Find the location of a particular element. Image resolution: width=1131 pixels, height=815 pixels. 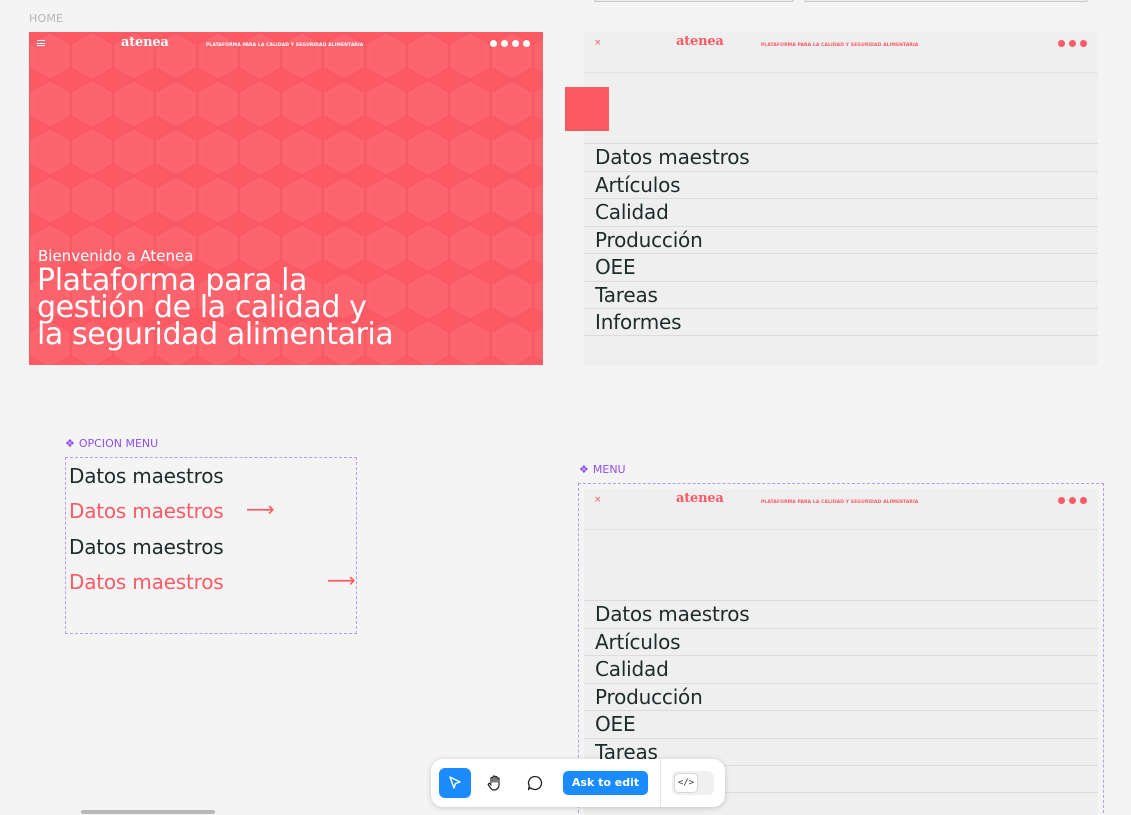

ask-to-edit-button: Ask to edit is located at coordinates (605, 783).